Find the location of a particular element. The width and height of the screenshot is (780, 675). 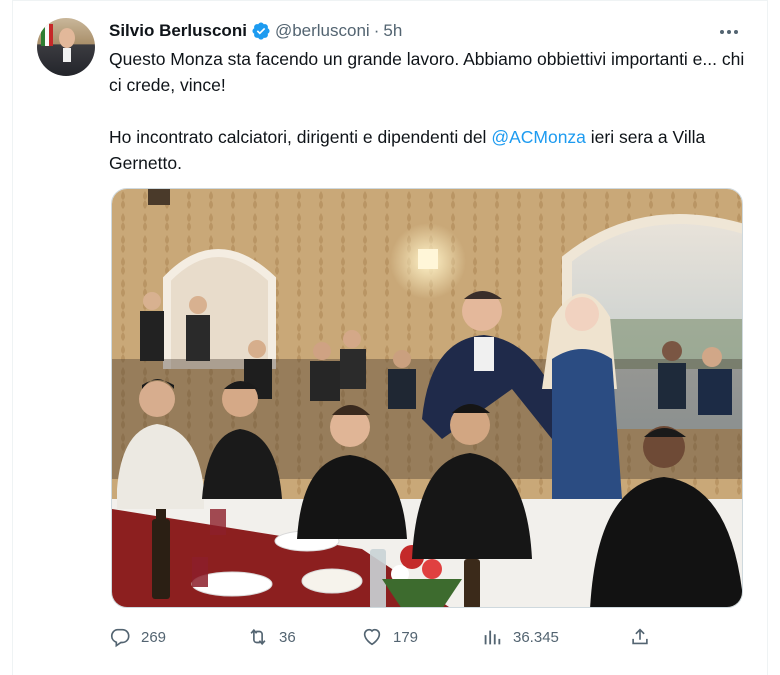

tweet-time: 5h is located at coordinates (392, 31).